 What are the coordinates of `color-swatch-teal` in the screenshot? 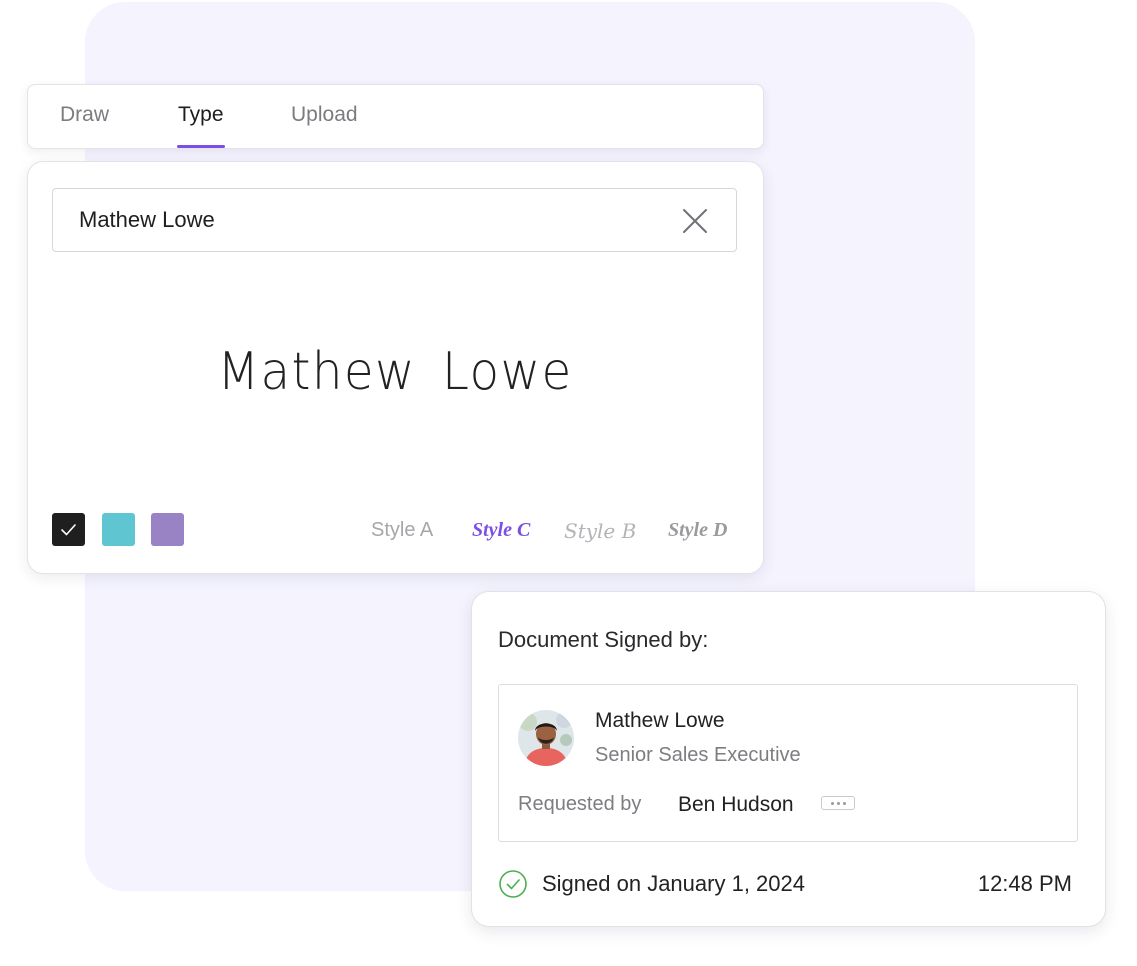 It's located at (118, 529).